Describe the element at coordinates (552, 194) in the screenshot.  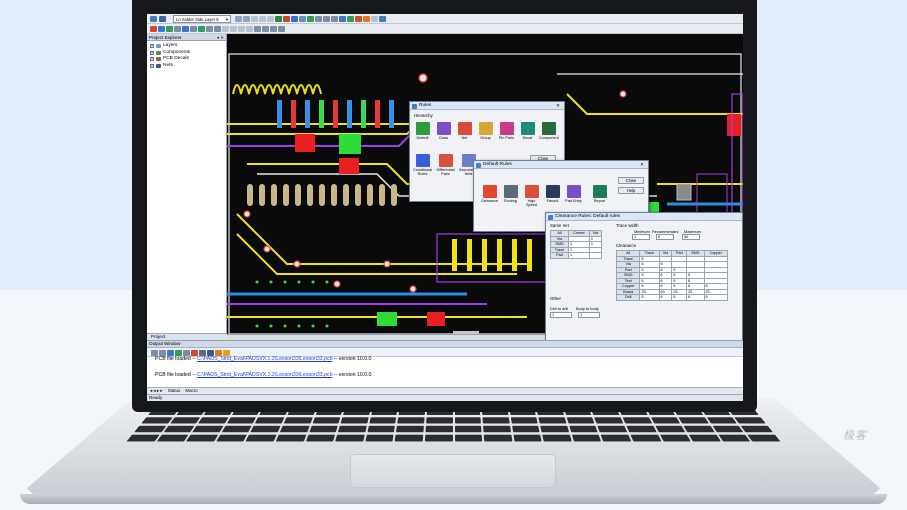
I see `tile-fanout: Fanout` at that location.